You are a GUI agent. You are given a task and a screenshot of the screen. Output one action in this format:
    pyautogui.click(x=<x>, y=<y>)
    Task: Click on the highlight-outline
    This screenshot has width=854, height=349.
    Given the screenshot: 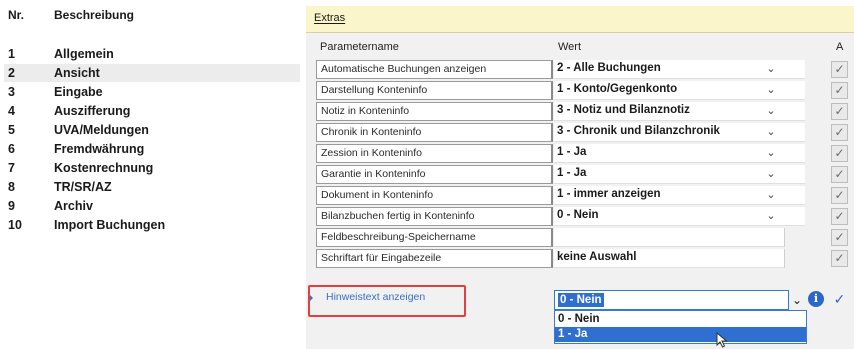 What is the action you would take?
    pyautogui.click(x=387, y=301)
    